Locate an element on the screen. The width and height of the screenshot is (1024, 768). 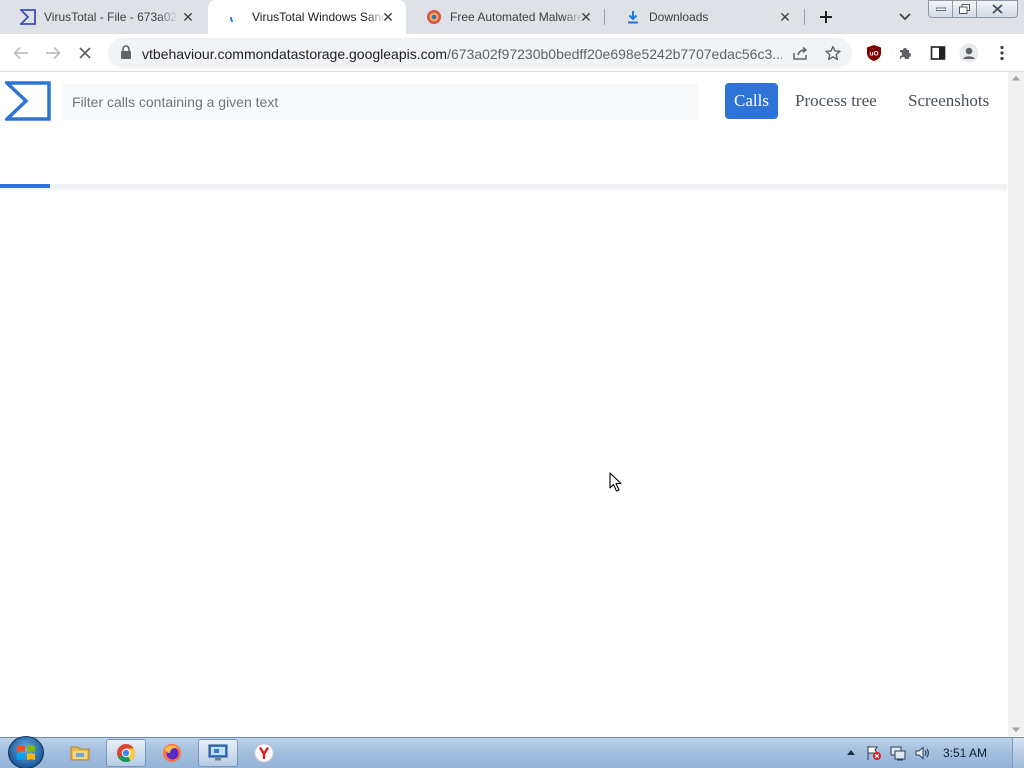
tab-title: Downloads is located at coordinates (679, 17).